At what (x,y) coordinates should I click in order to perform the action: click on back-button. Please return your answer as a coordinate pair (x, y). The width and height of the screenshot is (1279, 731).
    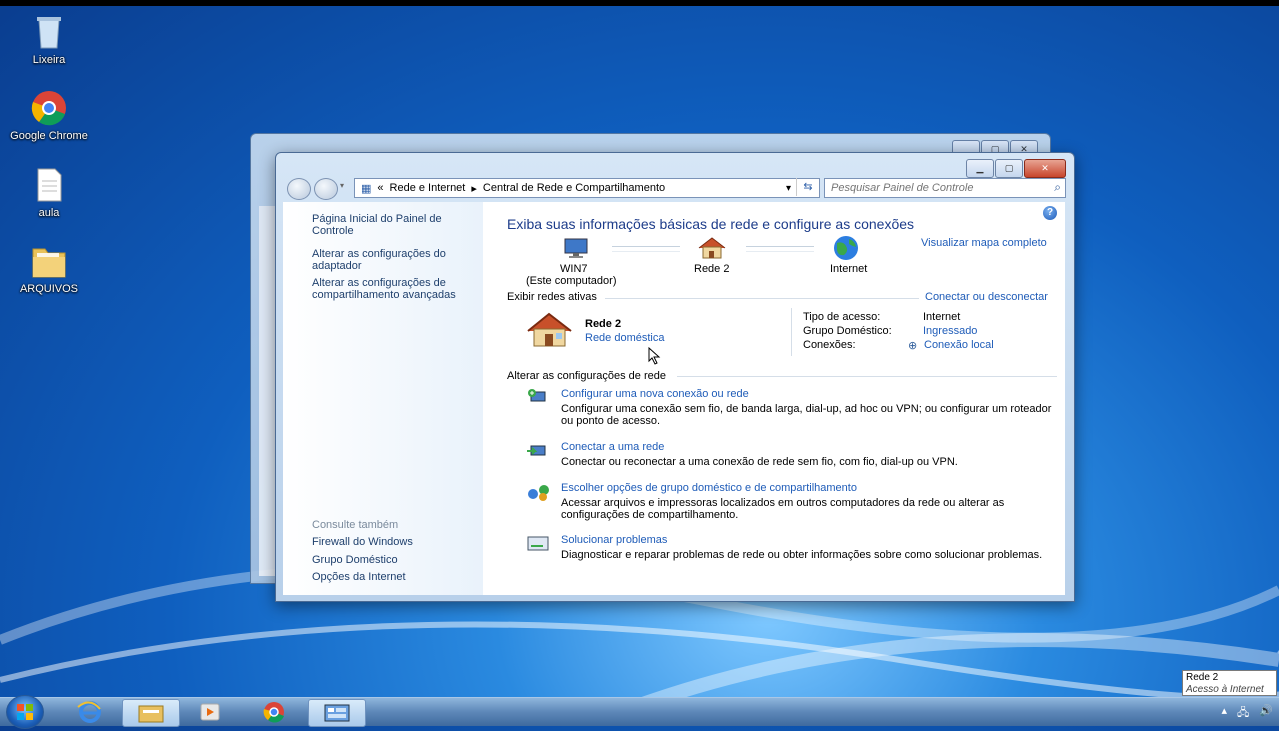
    Looking at the image, I should click on (299, 189).